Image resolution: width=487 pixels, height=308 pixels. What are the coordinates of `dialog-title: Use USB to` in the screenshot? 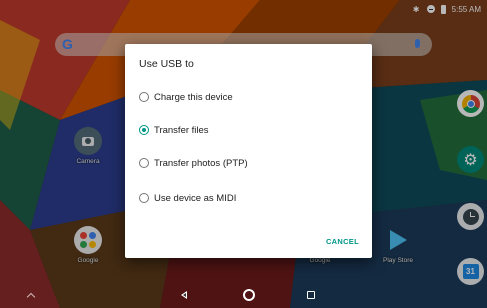 It's located at (166, 64).